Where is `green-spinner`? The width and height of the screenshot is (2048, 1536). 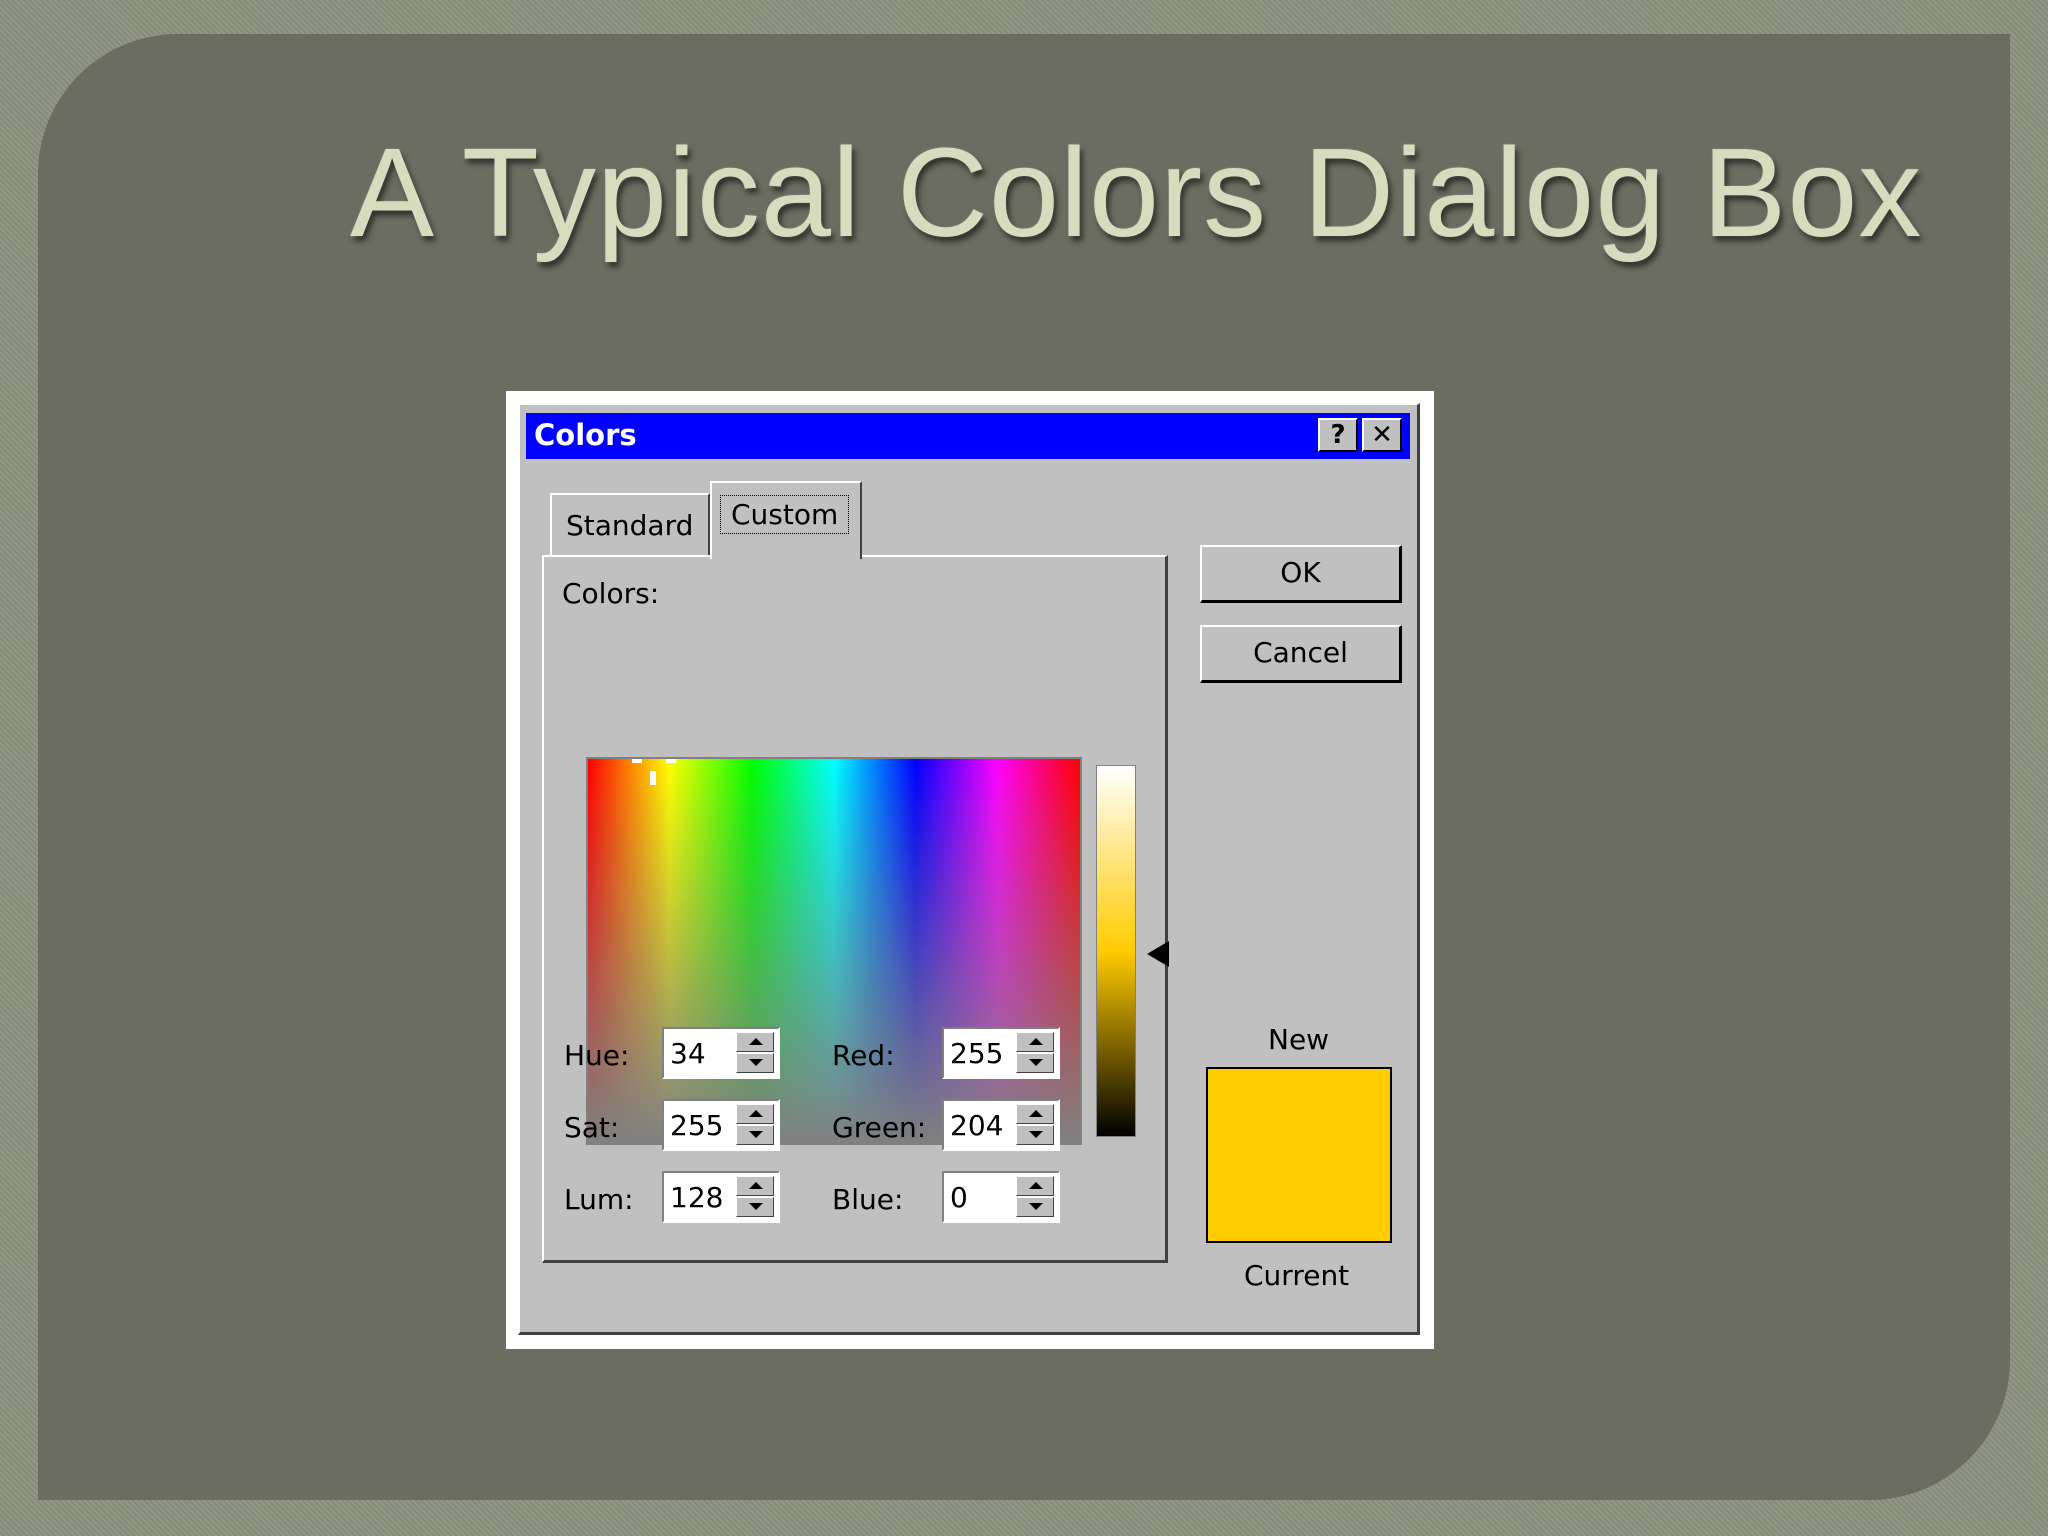 green-spinner is located at coordinates (1035, 1125).